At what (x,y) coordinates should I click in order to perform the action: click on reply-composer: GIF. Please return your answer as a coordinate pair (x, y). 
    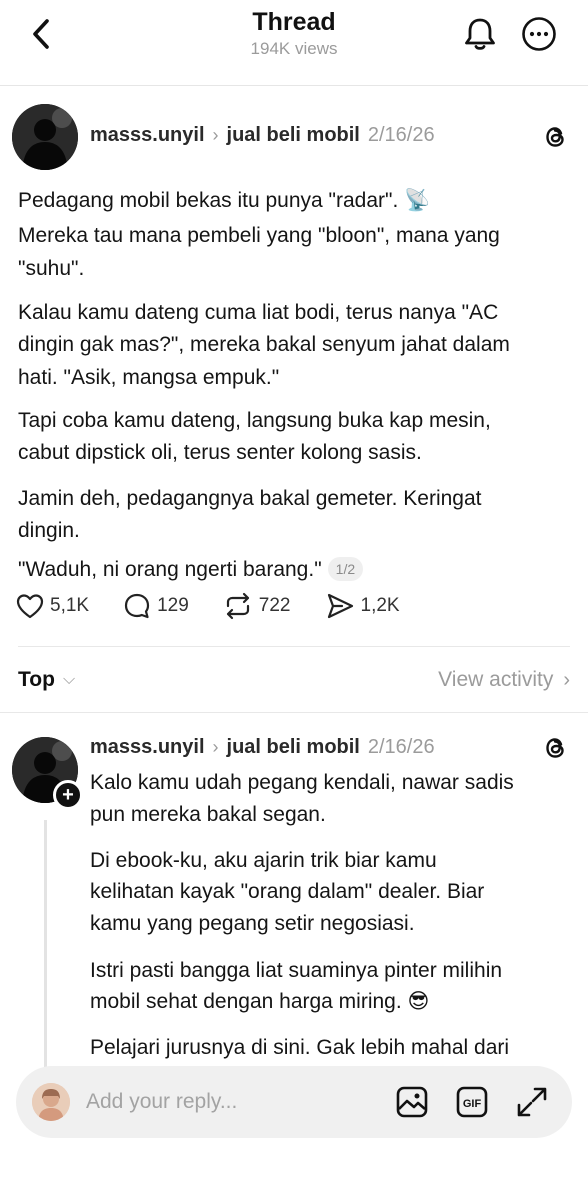
    Looking at the image, I should click on (294, 1102).